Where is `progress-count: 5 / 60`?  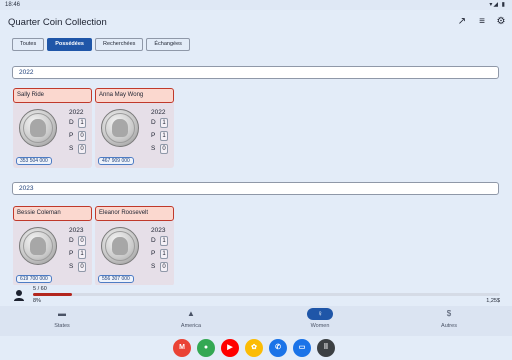
progress-count: 5 / 60 is located at coordinates (40, 289).